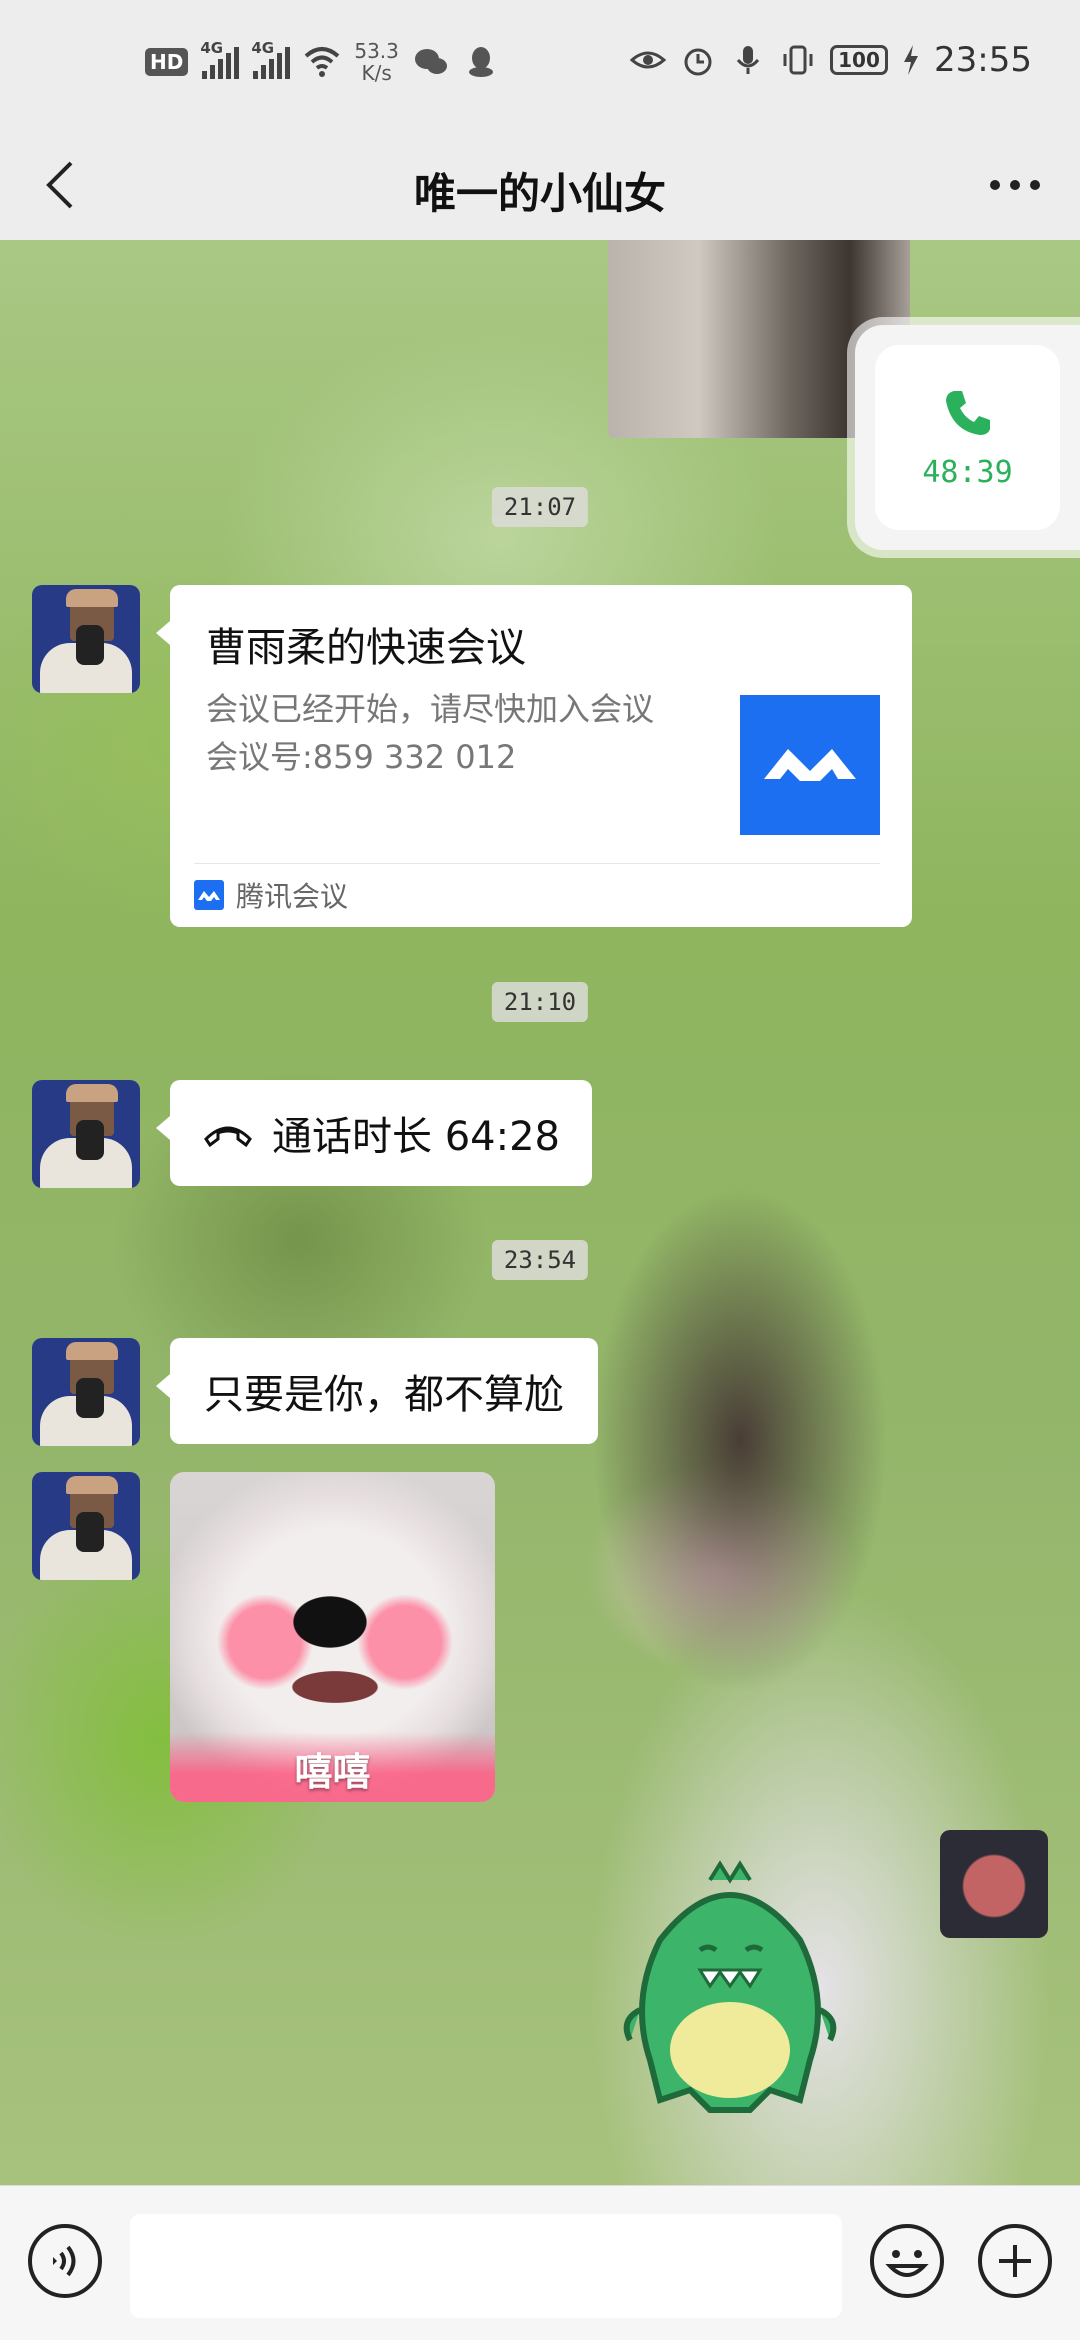 Image resolution: width=1080 pixels, height=2340 pixels. I want to click on call-record-message: 通话时长 64:28, so click(374, 1133).